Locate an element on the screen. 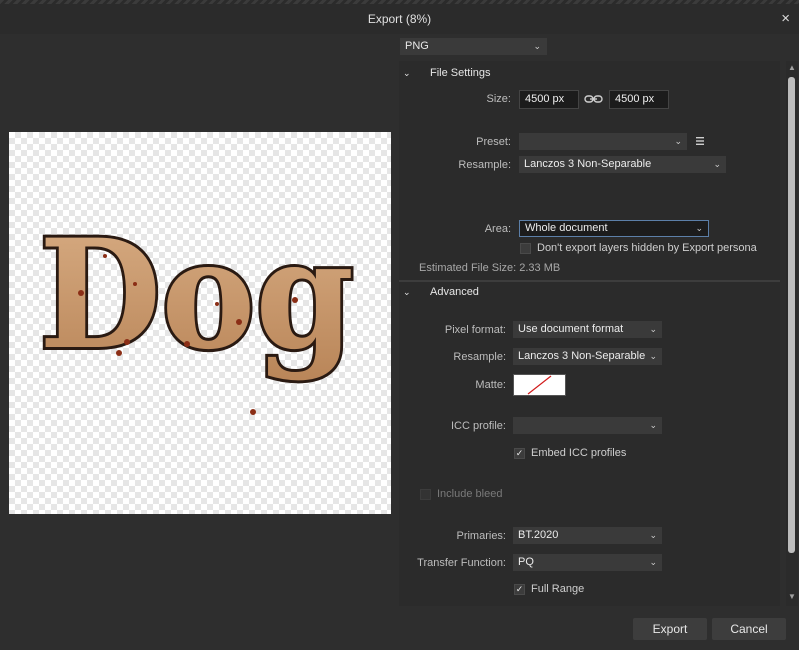 The width and height of the screenshot is (799, 650). pixel-format-label: Pixel format: is located at coordinates (475, 330).